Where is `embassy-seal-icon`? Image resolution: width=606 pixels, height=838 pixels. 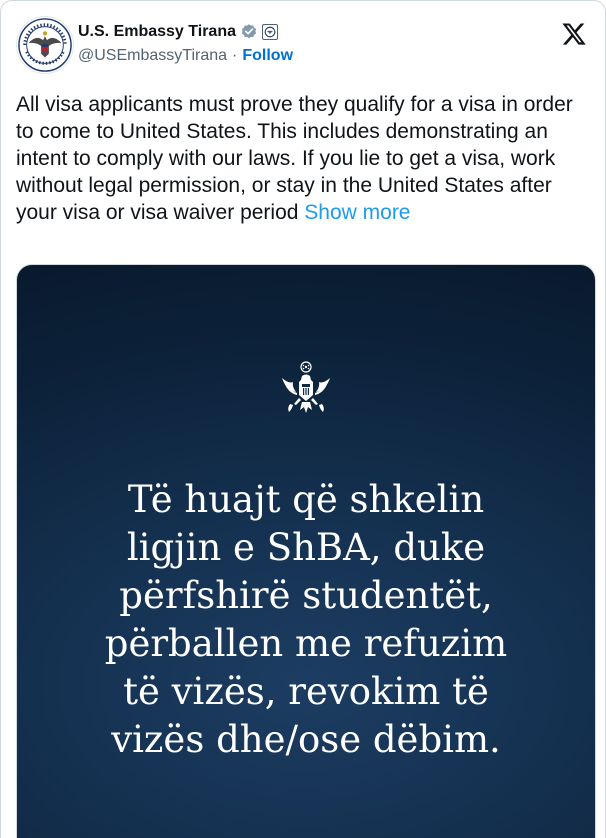
embassy-seal-icon is located at coordinates (45, 45).